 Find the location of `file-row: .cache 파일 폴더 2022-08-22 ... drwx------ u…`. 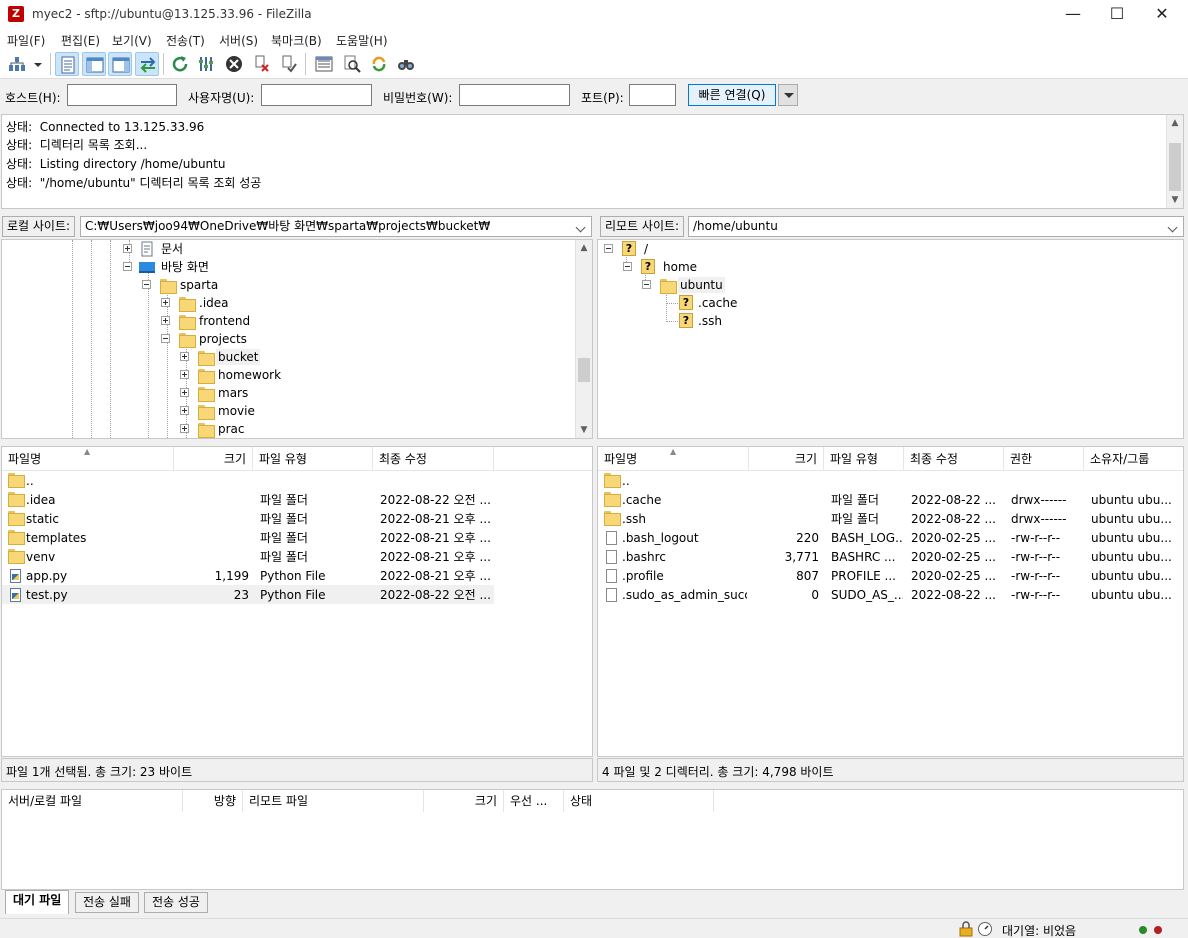

file-row: .cache 파일 폴더 2022-08-22 ... drwx------ u… is located at coordinates (890, 499).